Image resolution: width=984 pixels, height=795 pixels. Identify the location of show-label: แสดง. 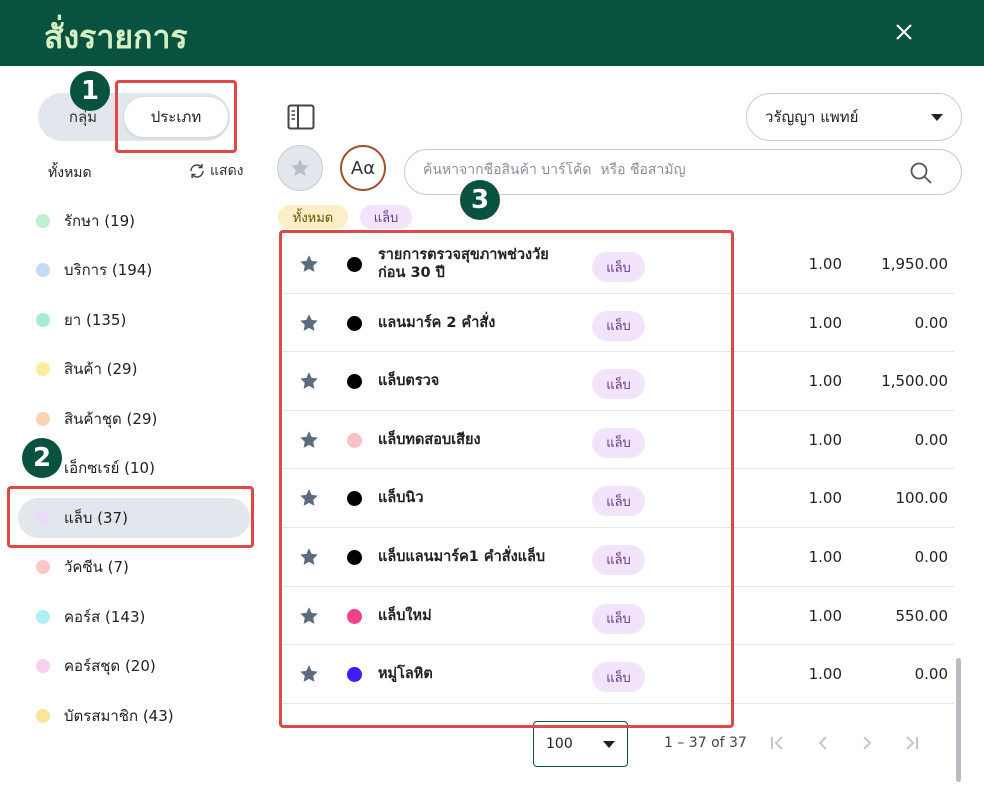
(227, 171).